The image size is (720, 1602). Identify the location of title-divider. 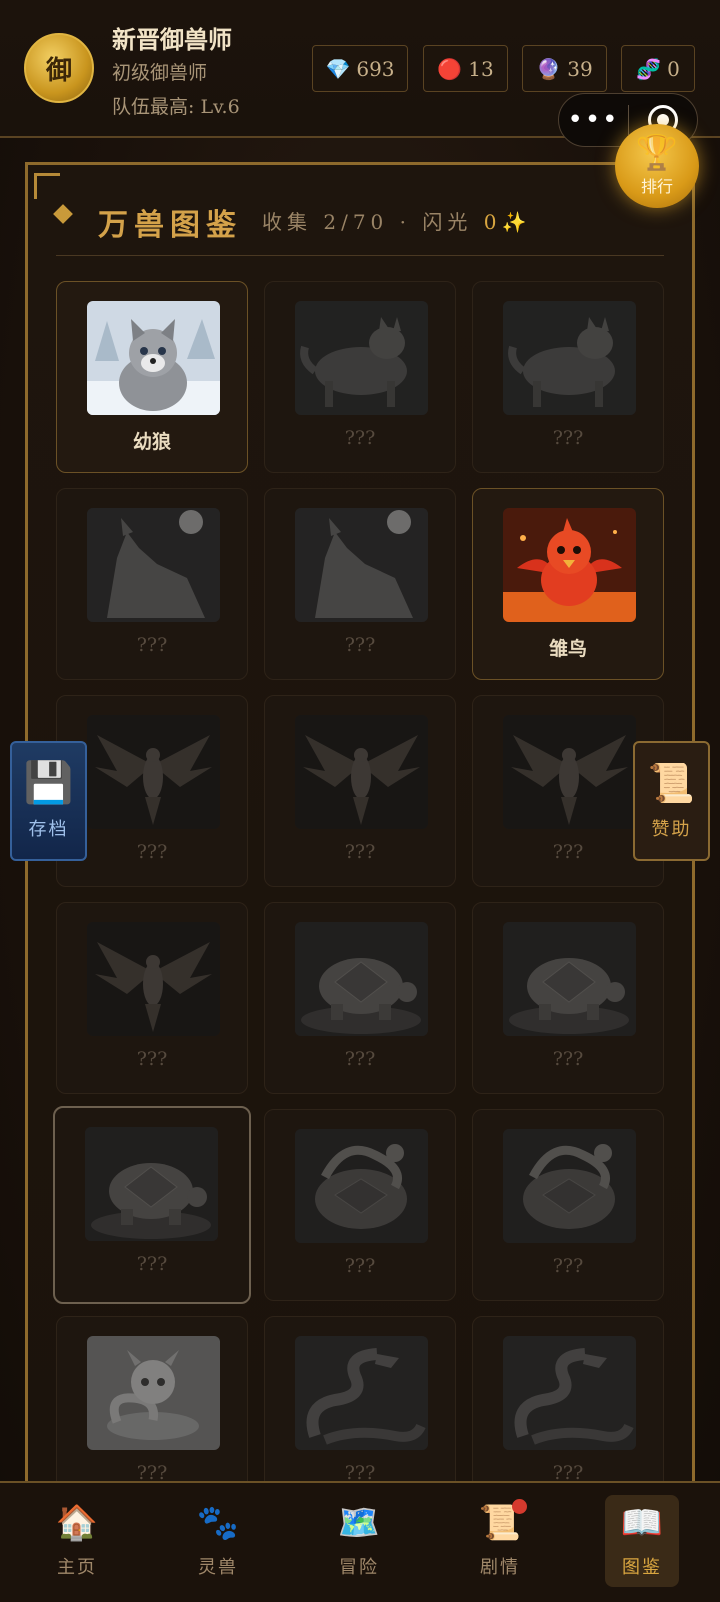
(360, 255).